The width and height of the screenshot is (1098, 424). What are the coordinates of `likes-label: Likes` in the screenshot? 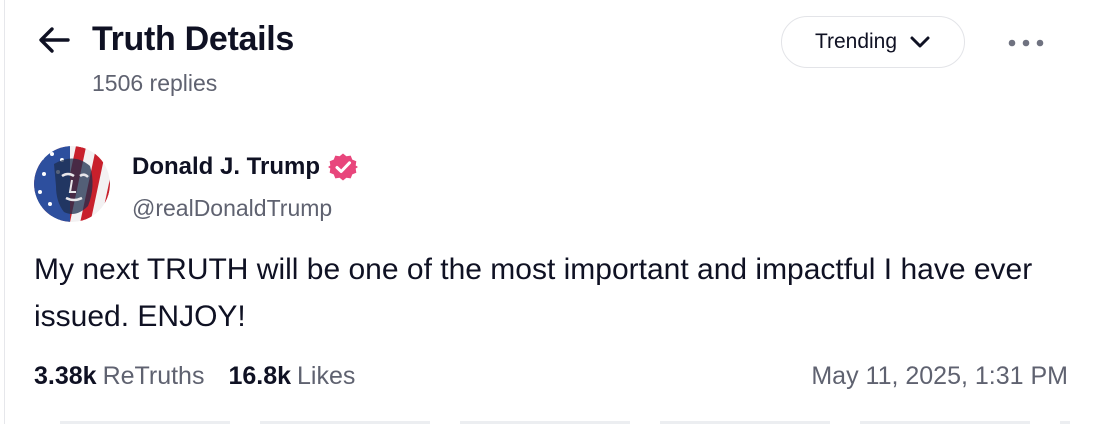 It's located at (326, 376).